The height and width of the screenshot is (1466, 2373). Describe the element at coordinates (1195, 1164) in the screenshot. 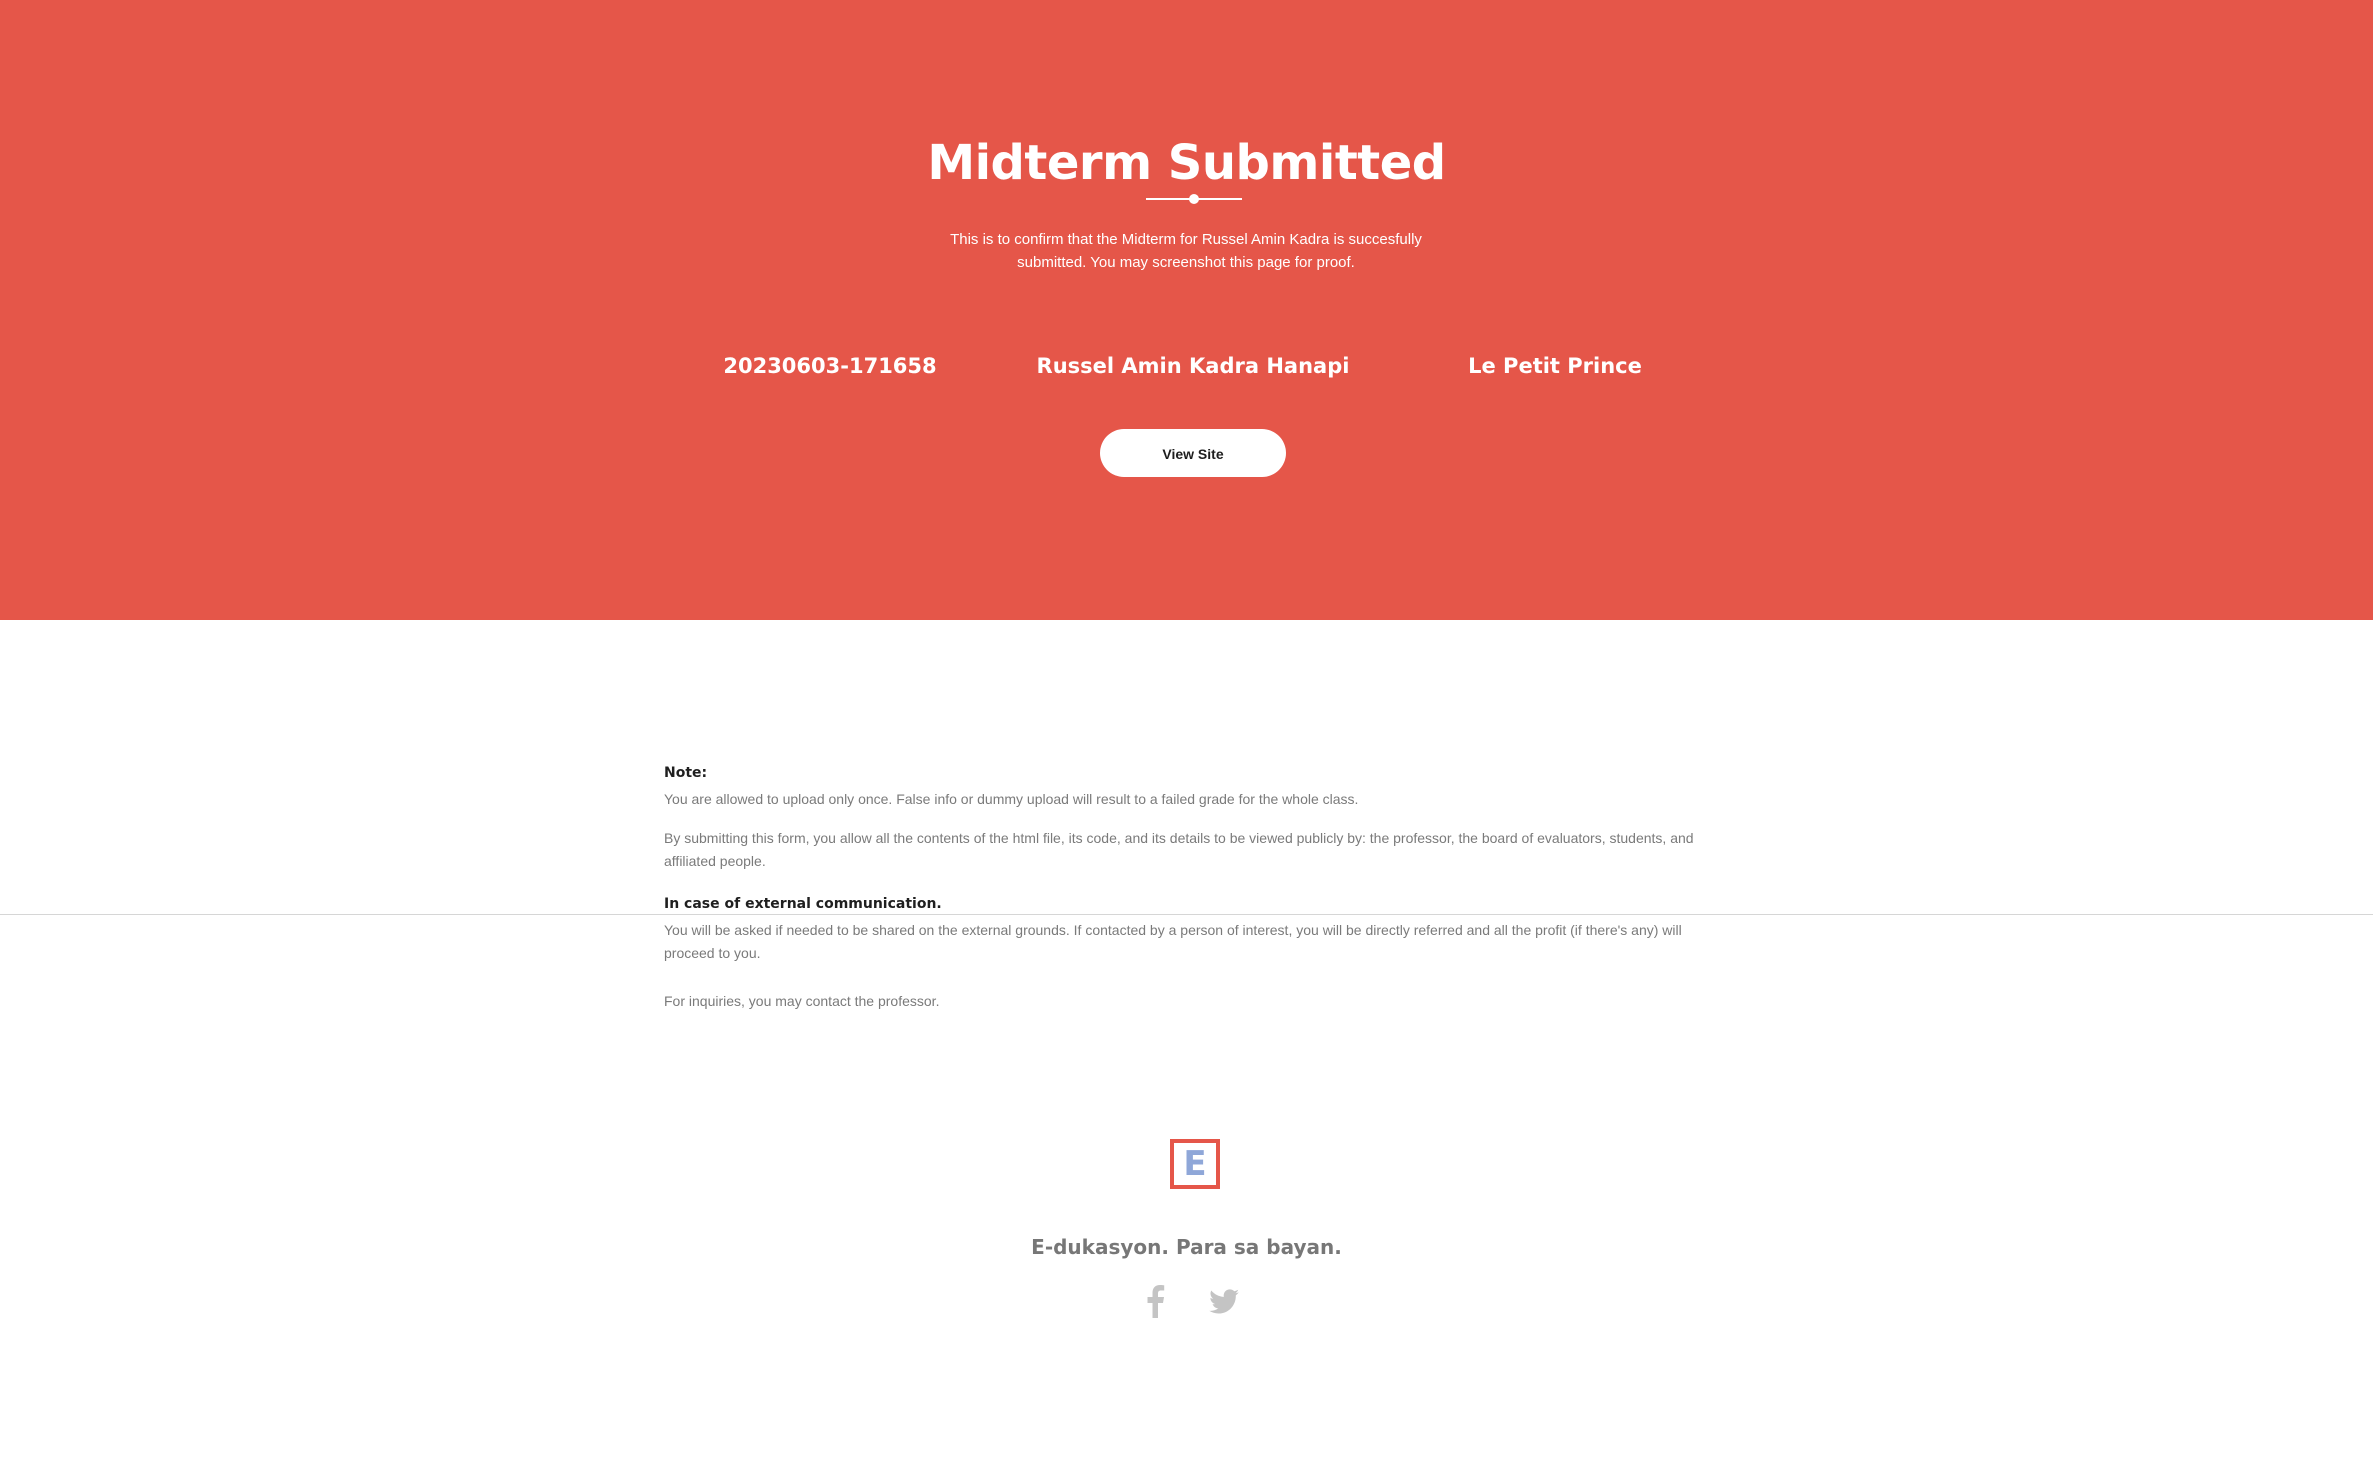

I see `edukasyon-logo: E` at that location.